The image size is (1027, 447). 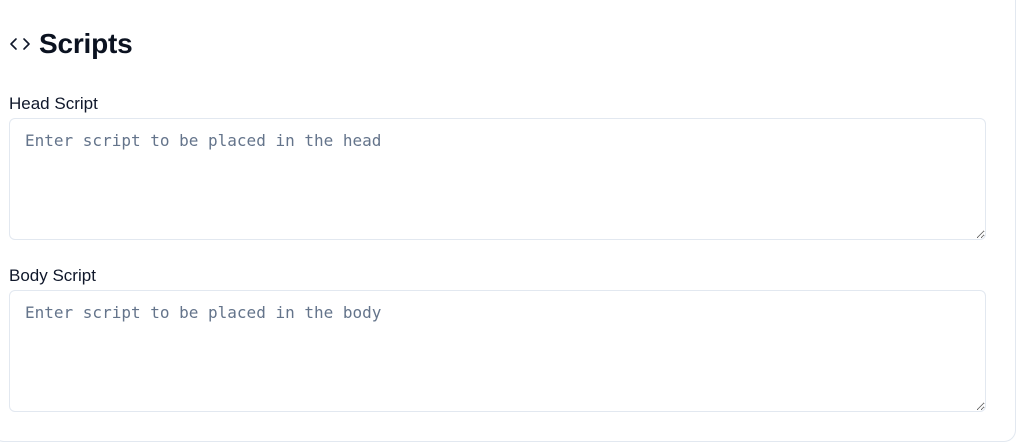 I want to click on body-script-label: Body Script, so click(x=52, y=275).